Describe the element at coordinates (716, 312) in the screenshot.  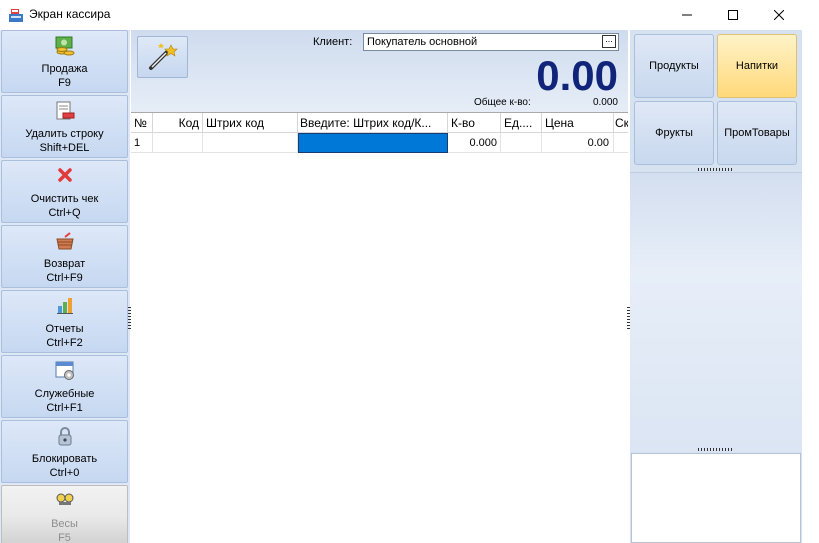
I see `product-area` at that location.